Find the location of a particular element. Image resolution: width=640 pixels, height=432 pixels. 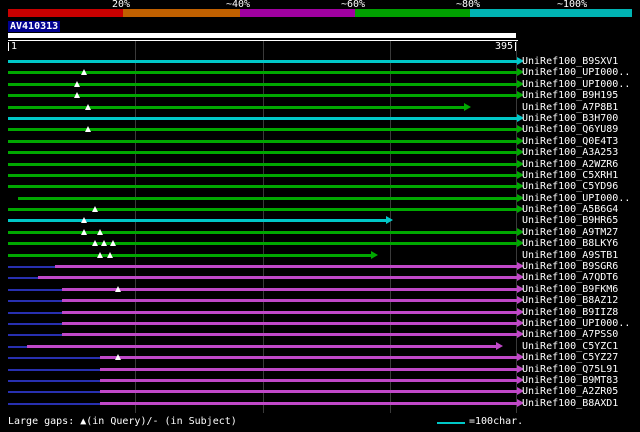

hit-label: UniRef100_A5B6G4 is located at coordinates (570, 209).